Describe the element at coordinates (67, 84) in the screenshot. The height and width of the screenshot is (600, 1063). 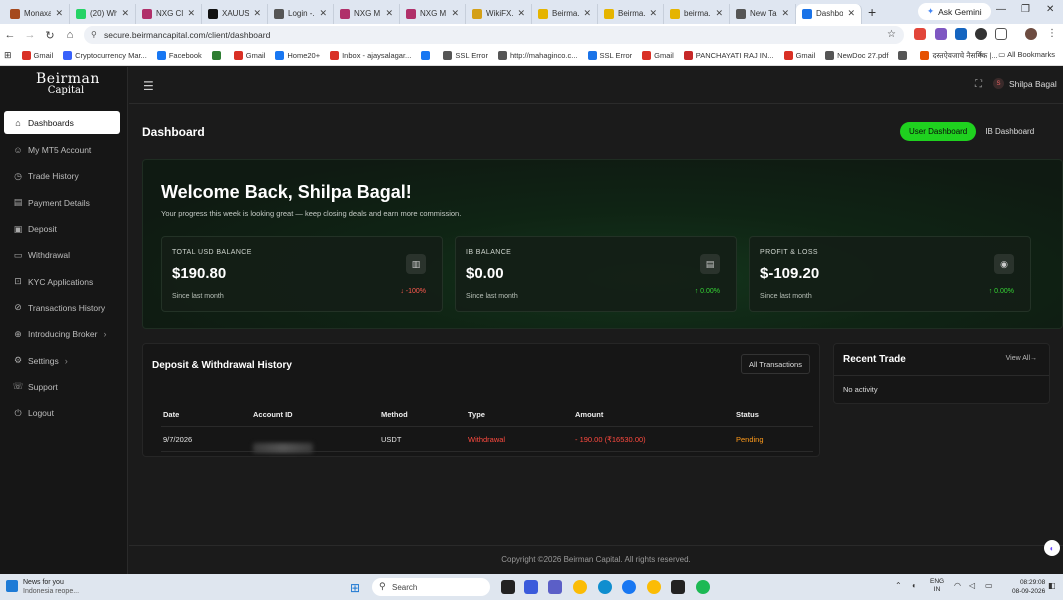
I see `brand-logo: Beirman Capital` at that location.